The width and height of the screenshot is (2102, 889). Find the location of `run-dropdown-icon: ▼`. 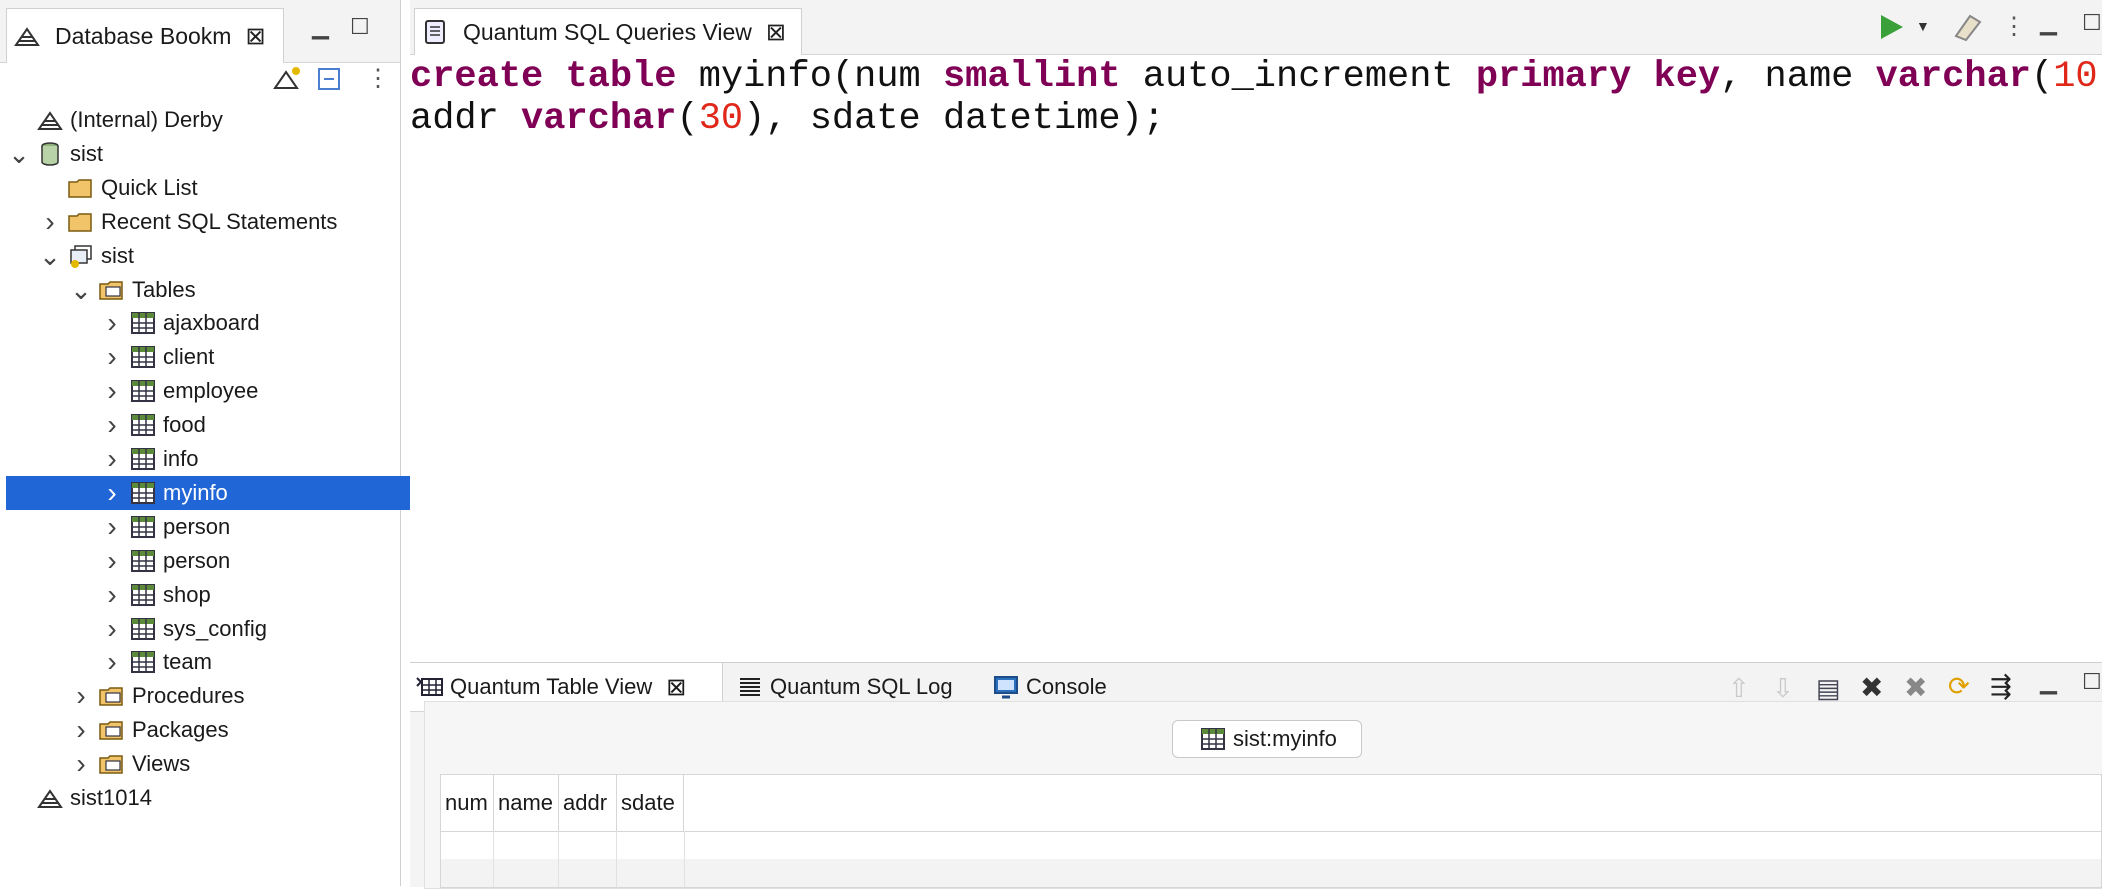

run-dropdown-icon: ▼ is located at coordinates (1923, 26).